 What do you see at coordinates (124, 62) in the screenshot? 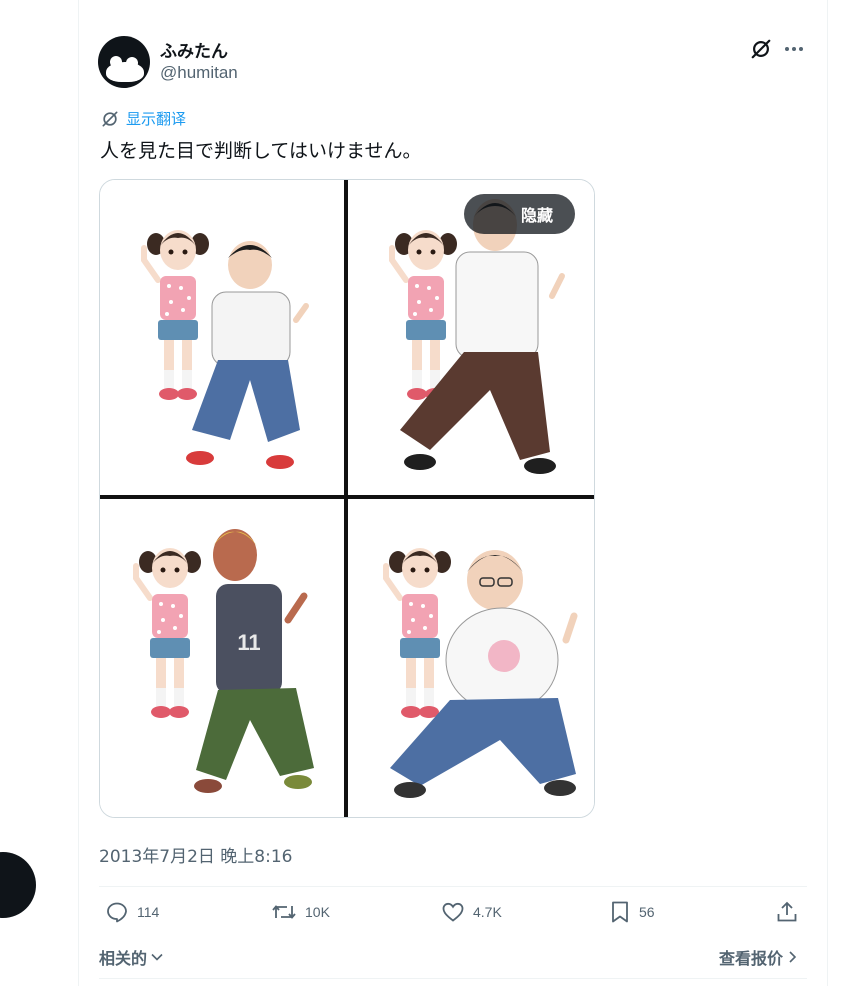
I see `avatar` at bounding box center [124, 62].